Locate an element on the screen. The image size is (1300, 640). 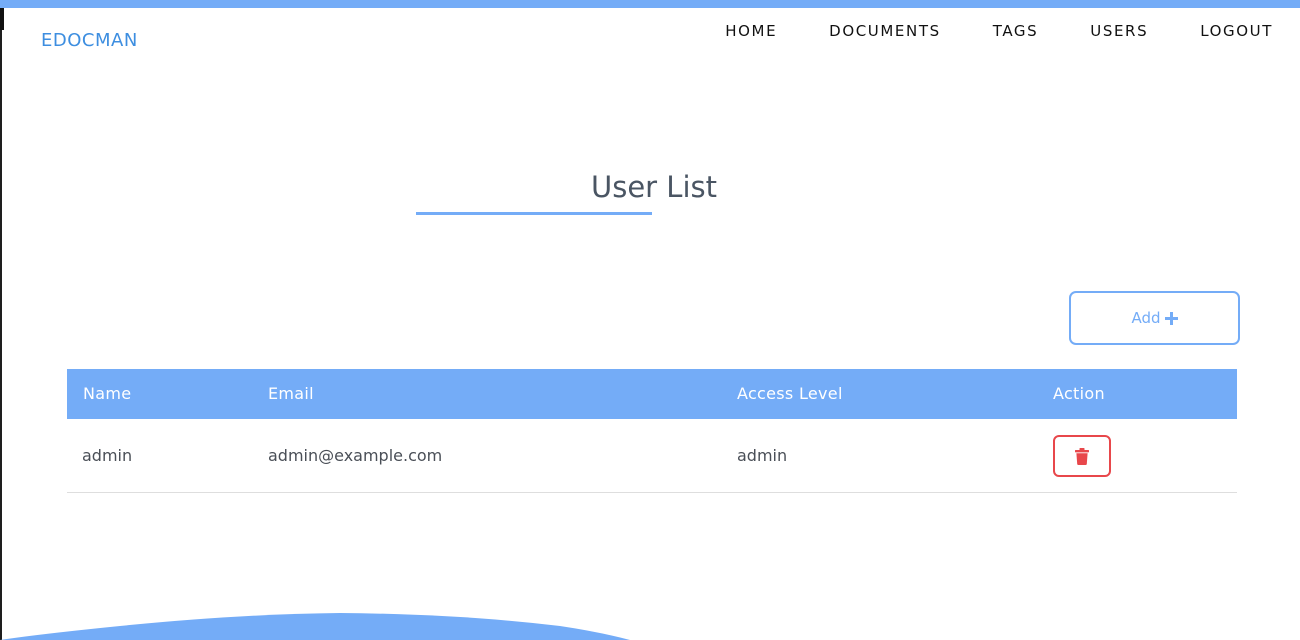
nav-item-users: USERS is located at coordinates (1119, 31).